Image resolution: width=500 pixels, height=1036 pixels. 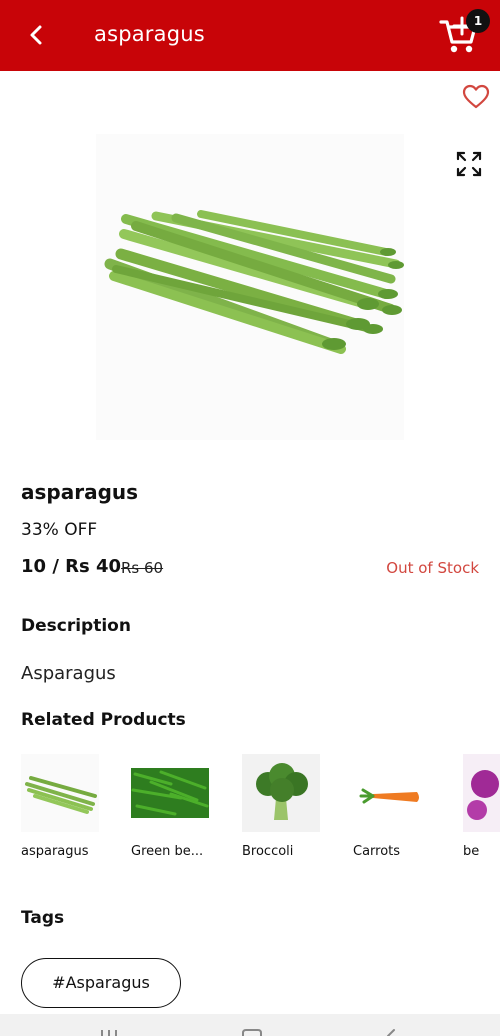 What do you see at coordinates (71, 566) in the screenshot?
I see `price: 10 / Rs 40` at bounding box center [71, 566].